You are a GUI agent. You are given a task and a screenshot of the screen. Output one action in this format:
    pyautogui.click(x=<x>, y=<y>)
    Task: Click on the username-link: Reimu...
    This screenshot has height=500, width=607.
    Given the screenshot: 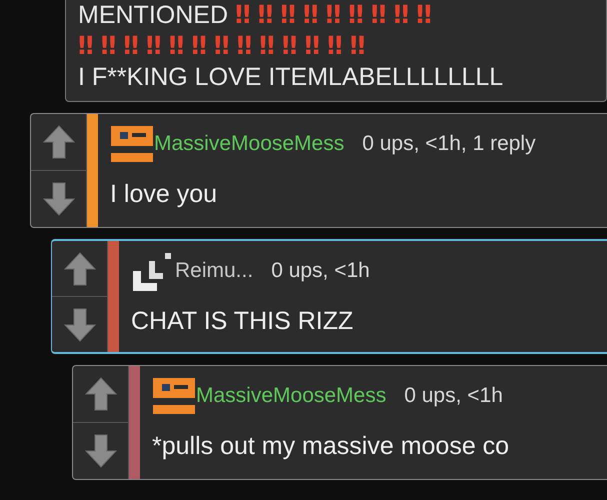 What is the action you would take?
    pyautogui.click(x=214, y=271)
    